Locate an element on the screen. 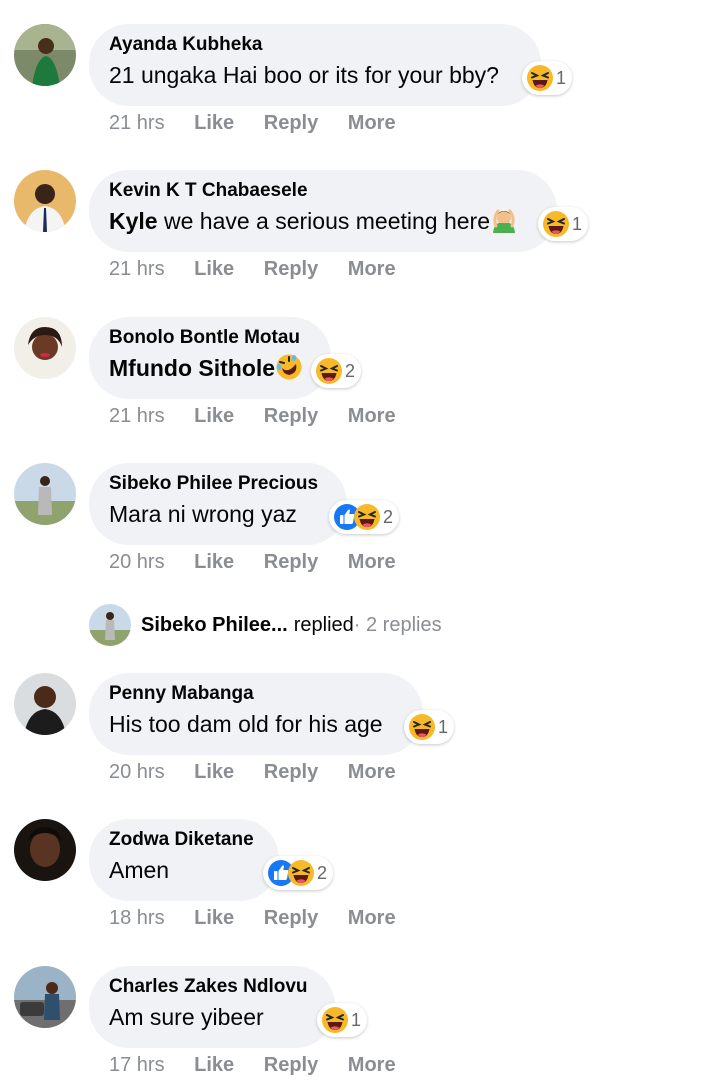 The width and height of the screenshot is (720, 1091). person-gesturing-ok-icon is located at coordinates (504, 220).